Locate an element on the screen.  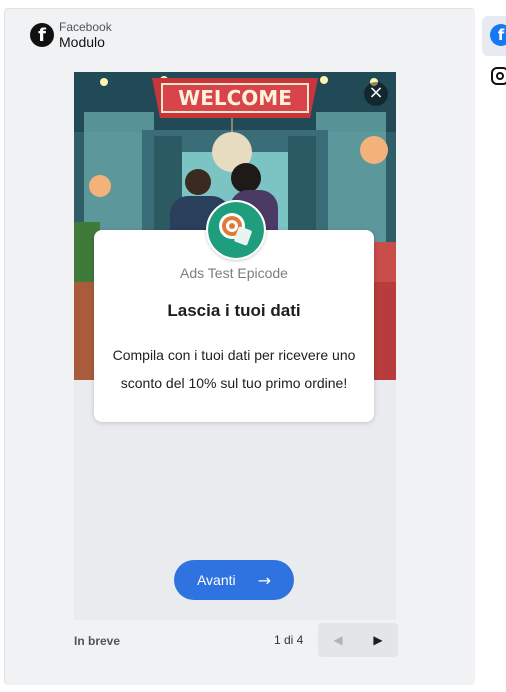
platform-facebook-tab: f is located at coordinates (494, 36).